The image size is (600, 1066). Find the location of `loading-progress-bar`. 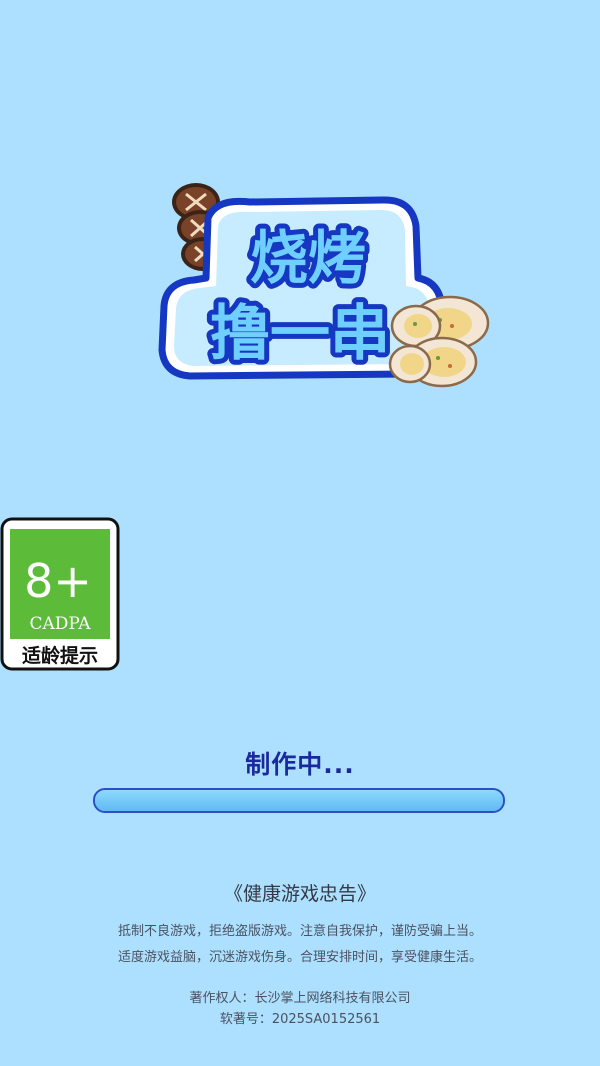

loading-progress-bar is located at coordinates (299, 800).